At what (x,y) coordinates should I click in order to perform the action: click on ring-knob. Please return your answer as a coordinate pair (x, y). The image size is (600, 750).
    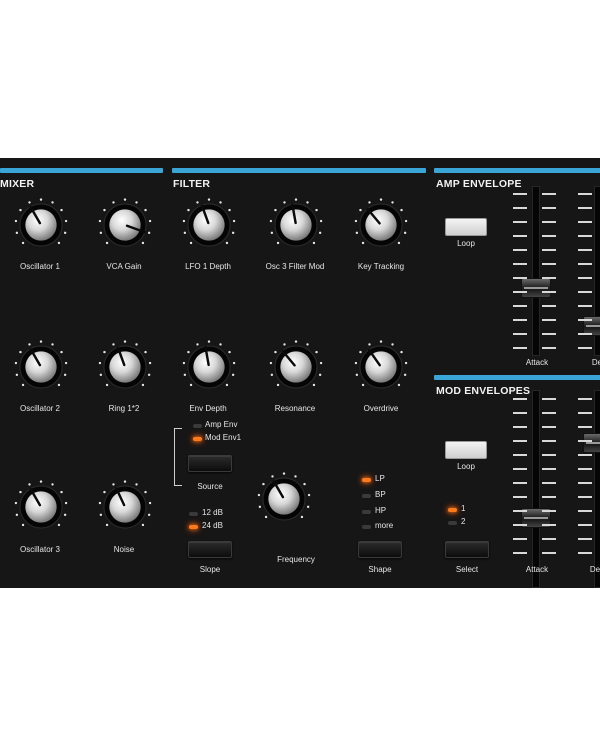
    Looking at the image, I should click on (125, 367).